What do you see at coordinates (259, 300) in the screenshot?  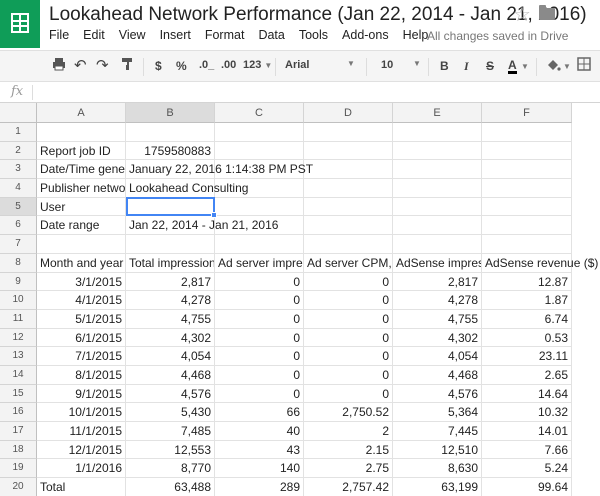 I see `cell-c10: 0` at bounding box center [259, 300].